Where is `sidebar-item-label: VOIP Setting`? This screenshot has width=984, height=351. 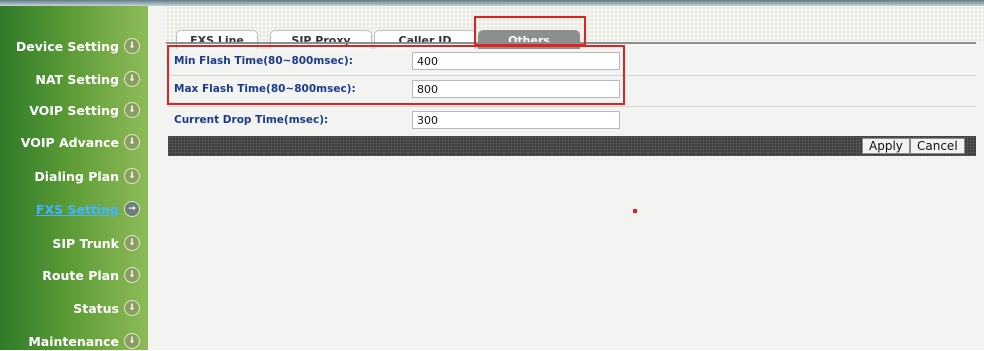
sidebar-item-label: VOIP Setting is located at coordinates (74, 110).